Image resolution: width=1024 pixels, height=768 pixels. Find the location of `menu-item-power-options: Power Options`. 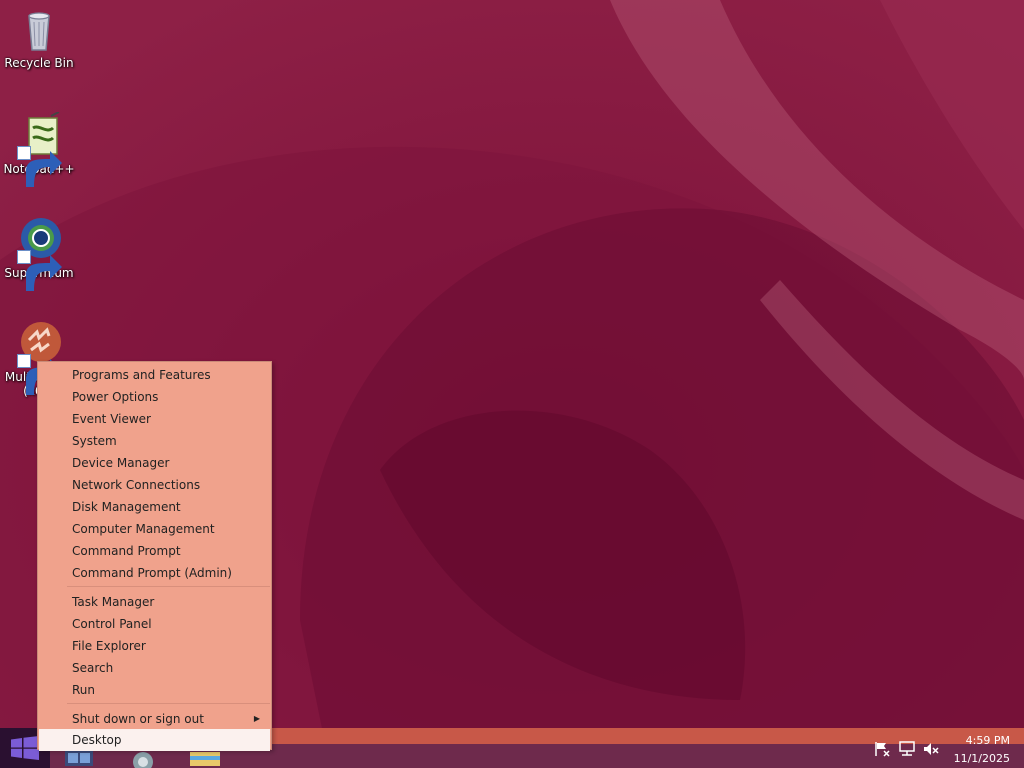

menu-item-power-options: Power Options is located at coordinates (154, 397).